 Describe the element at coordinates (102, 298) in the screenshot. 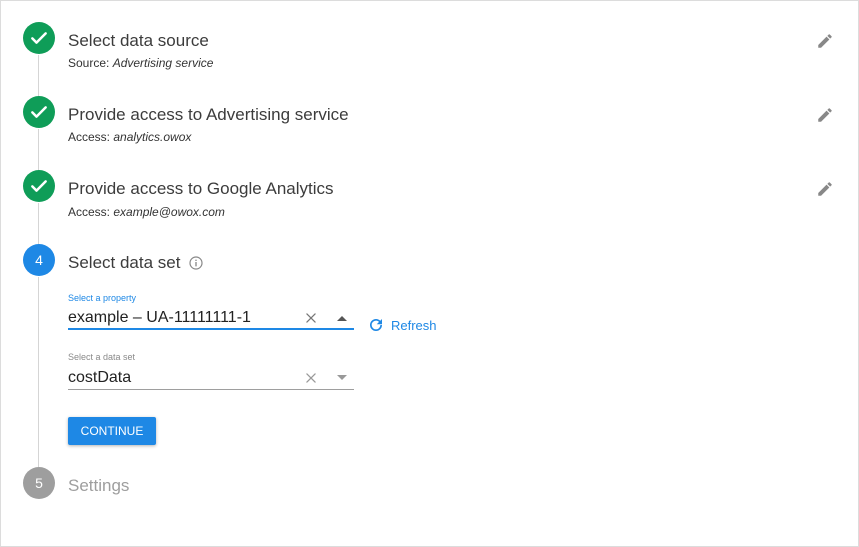

I see `property-field-label: Select a property` at that location.